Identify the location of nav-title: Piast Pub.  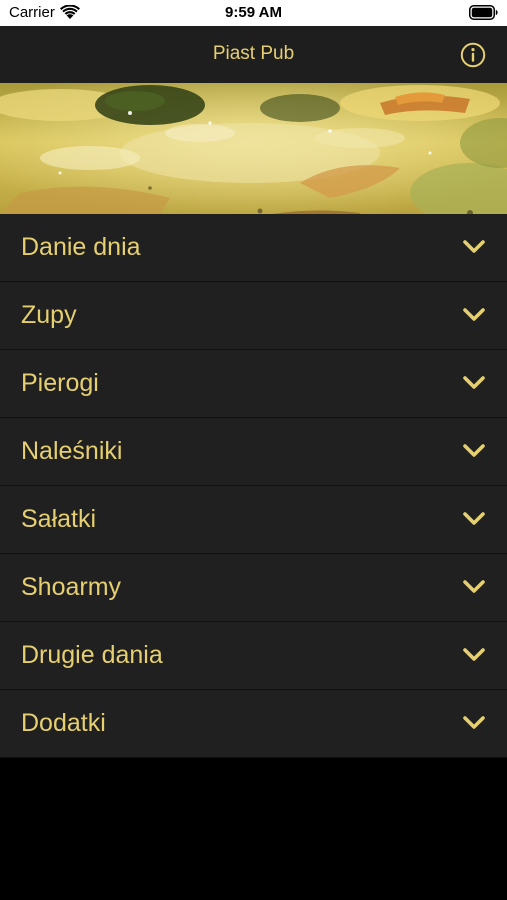
(253, 53).